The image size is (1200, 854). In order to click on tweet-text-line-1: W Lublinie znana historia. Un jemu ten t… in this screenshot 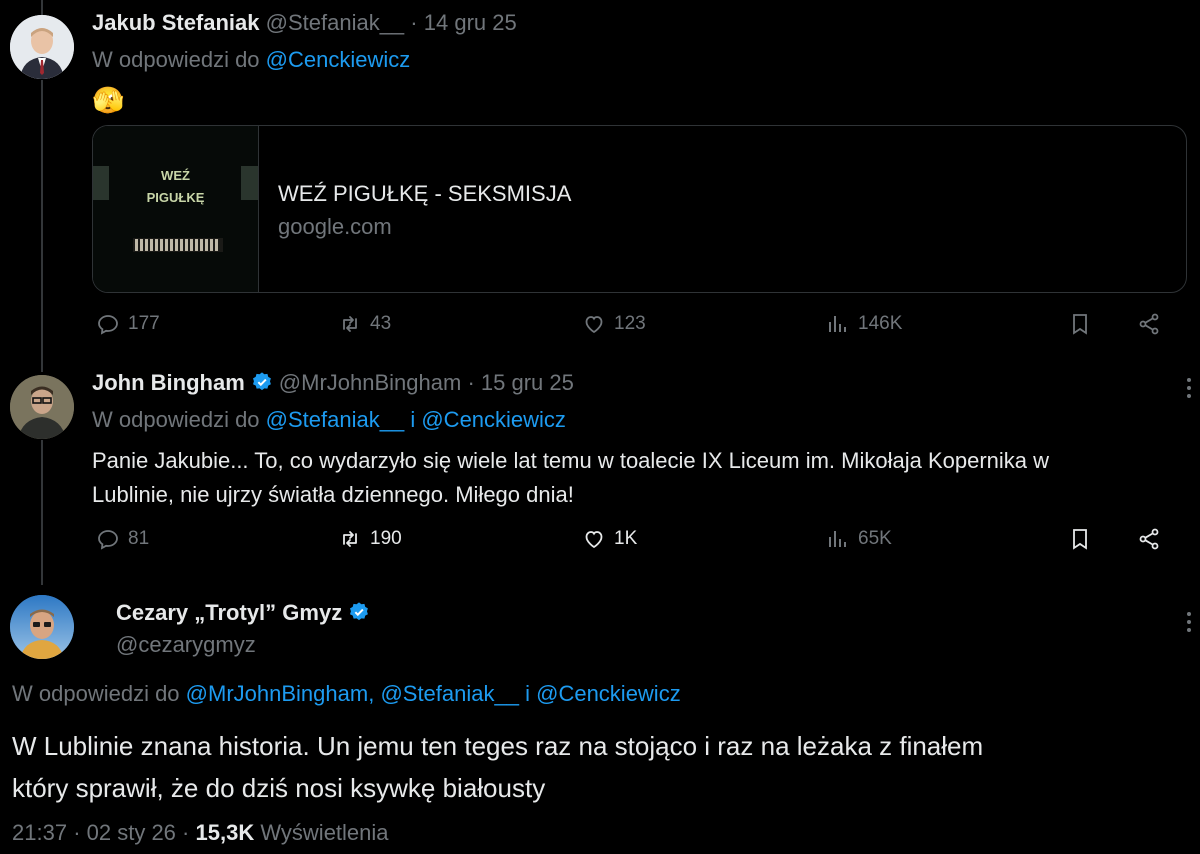, I will do `click(498, 746)`.